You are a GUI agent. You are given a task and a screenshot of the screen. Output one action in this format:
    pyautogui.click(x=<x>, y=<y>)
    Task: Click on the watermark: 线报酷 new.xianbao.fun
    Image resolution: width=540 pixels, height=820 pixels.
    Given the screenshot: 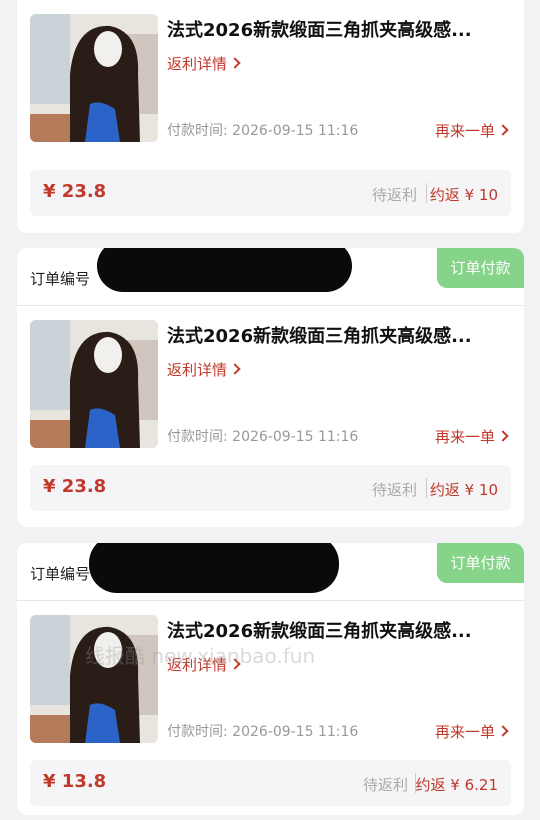 What is the action you would take?
    pyautogui.click(x=200, y=656)
    